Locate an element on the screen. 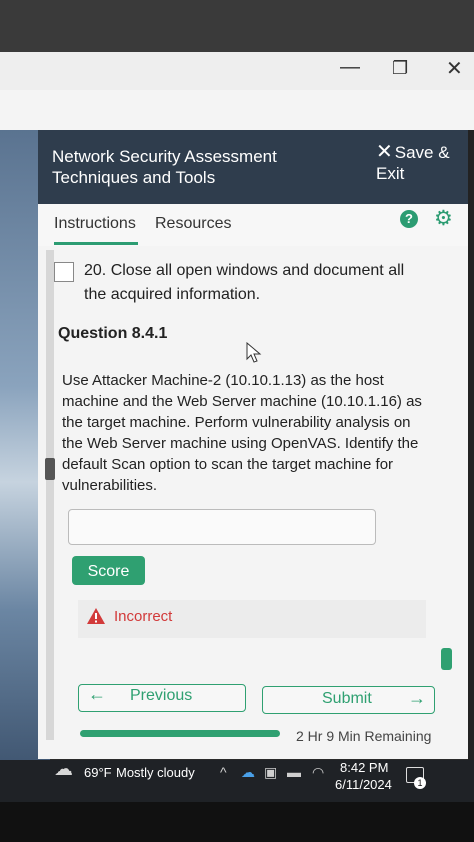 The height and width of the screenshot is (842, 474). taskbar-date: 6/11/2024 is located at coordinates (363, 784).